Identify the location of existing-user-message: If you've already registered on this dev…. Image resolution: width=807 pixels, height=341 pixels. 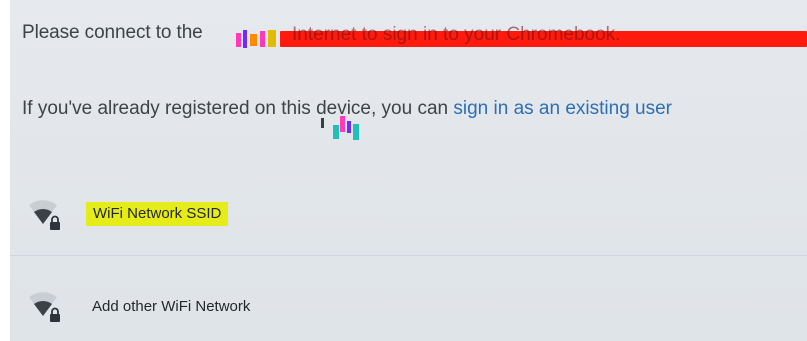
(347, 109).